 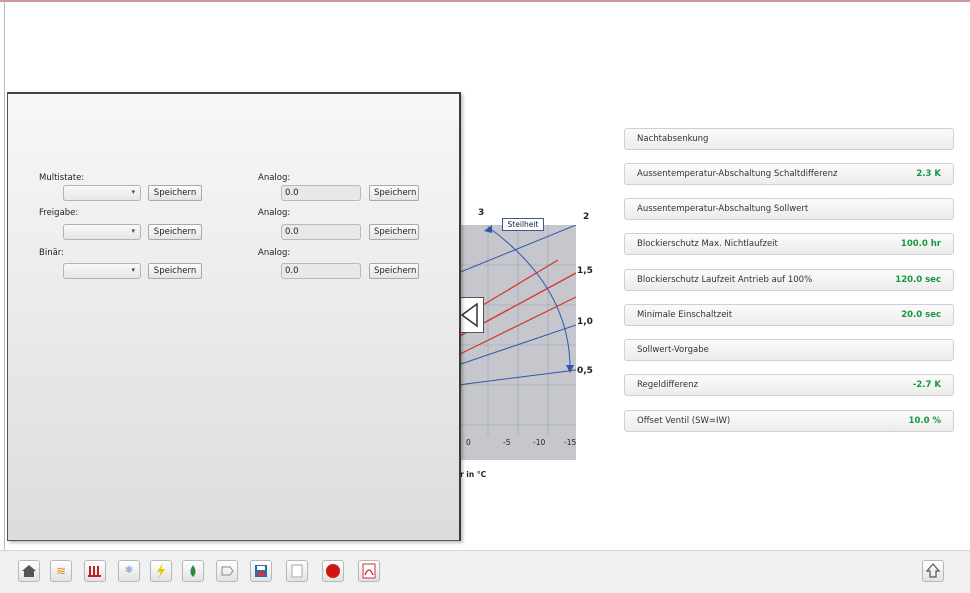 I want to click on x-tick-minus-10: -10, so click(x=539, y=442).